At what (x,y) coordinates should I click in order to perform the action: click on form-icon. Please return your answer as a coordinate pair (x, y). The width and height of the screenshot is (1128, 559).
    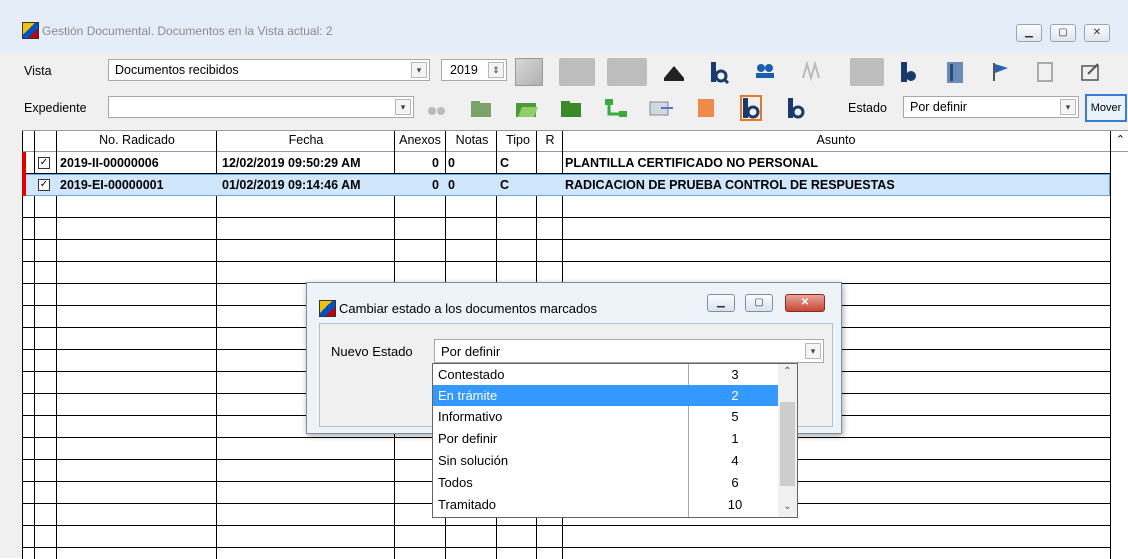
    Looking at the image, I should click on (1045, 72).